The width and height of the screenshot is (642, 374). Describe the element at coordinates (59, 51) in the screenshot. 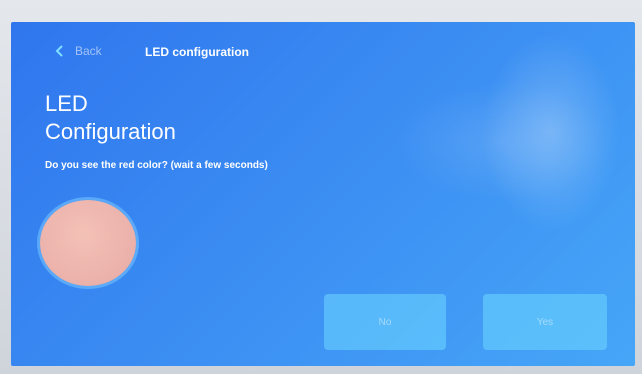

I see `chevron-left-icon` at that location.